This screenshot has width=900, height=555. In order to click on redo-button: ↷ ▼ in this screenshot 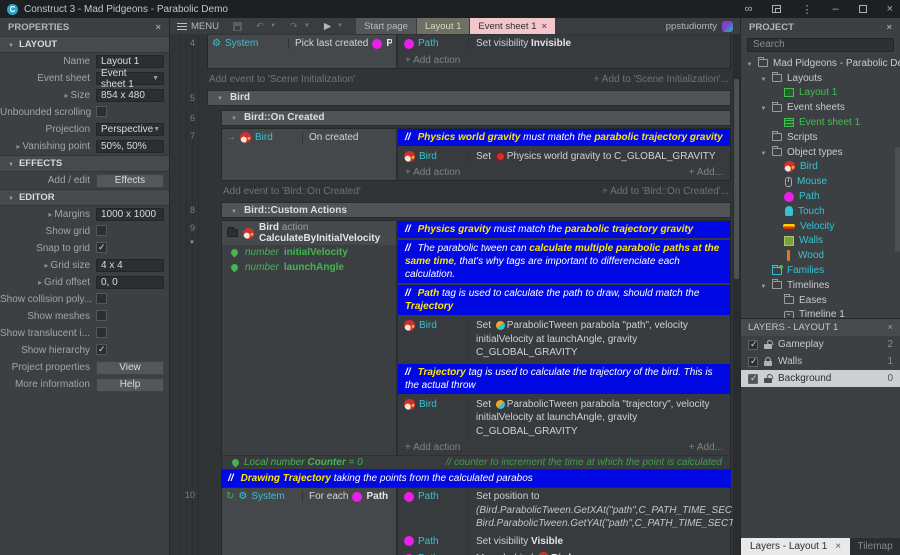, I will do `click(300, 26)`.